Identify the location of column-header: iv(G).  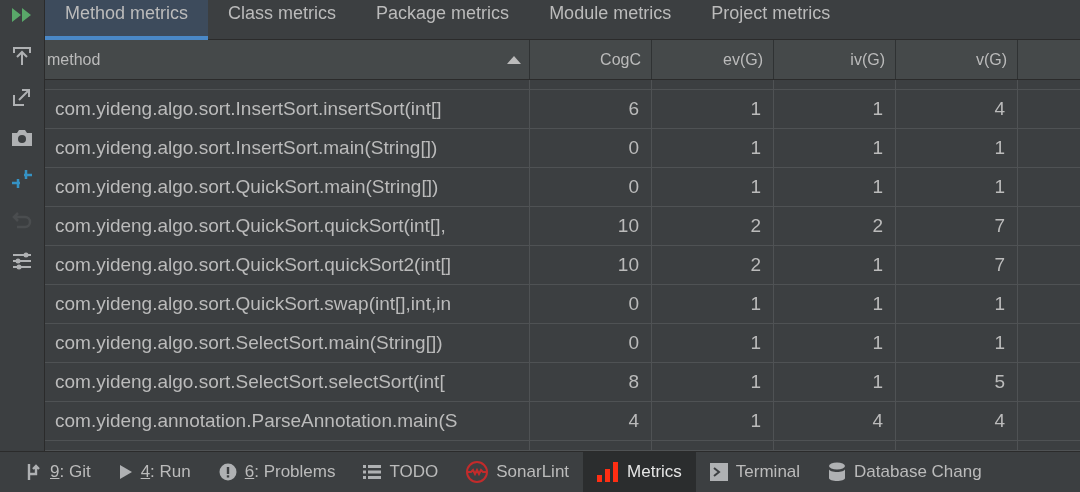
(867, 59).